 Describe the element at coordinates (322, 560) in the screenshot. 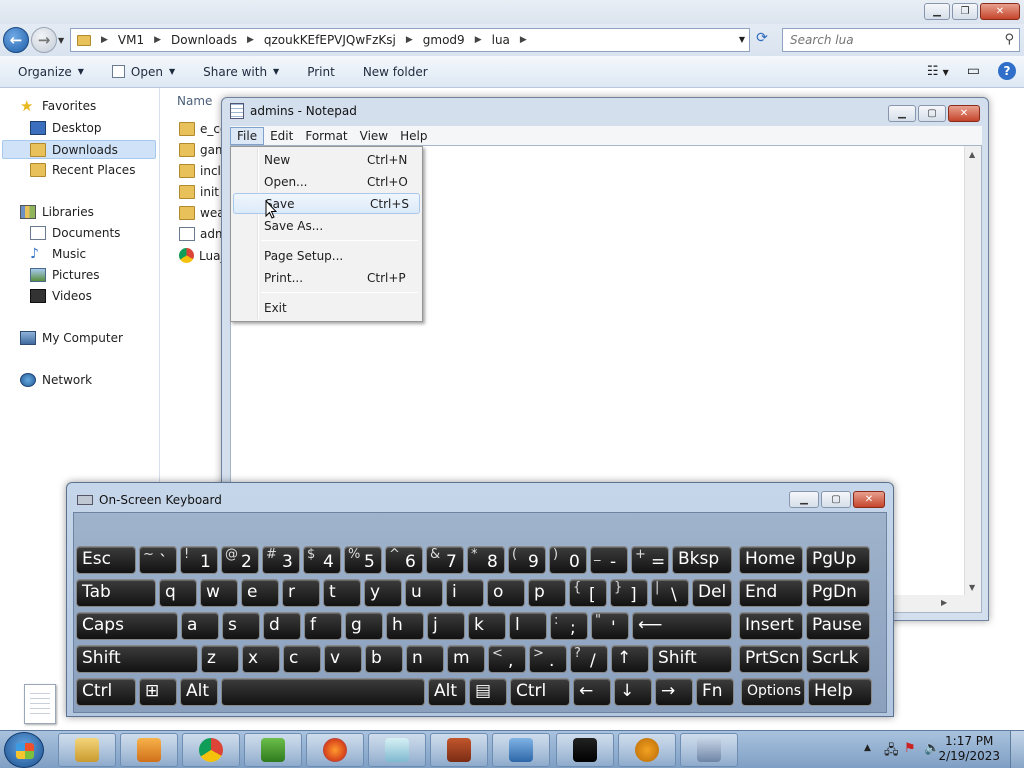

I see `key-4: $4` at that location.